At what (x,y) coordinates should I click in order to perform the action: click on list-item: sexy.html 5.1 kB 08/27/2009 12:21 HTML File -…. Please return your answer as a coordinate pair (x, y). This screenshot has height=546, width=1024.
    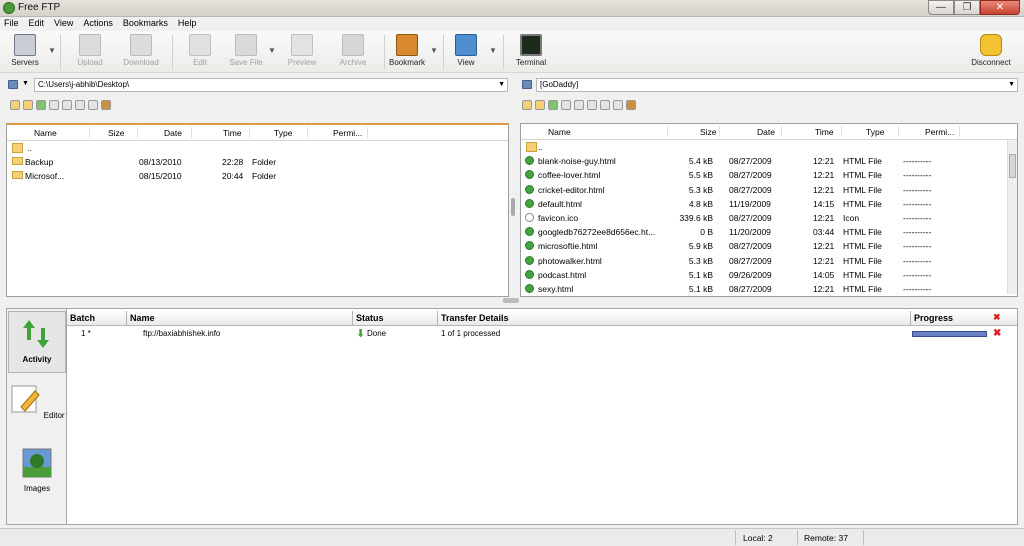
    Looking at the image, I should click on (769, 289).